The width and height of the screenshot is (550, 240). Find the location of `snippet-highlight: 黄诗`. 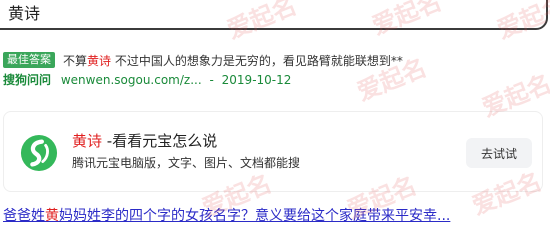

snippet-highlight: 黄诗 is located at coordinates (99, 60).